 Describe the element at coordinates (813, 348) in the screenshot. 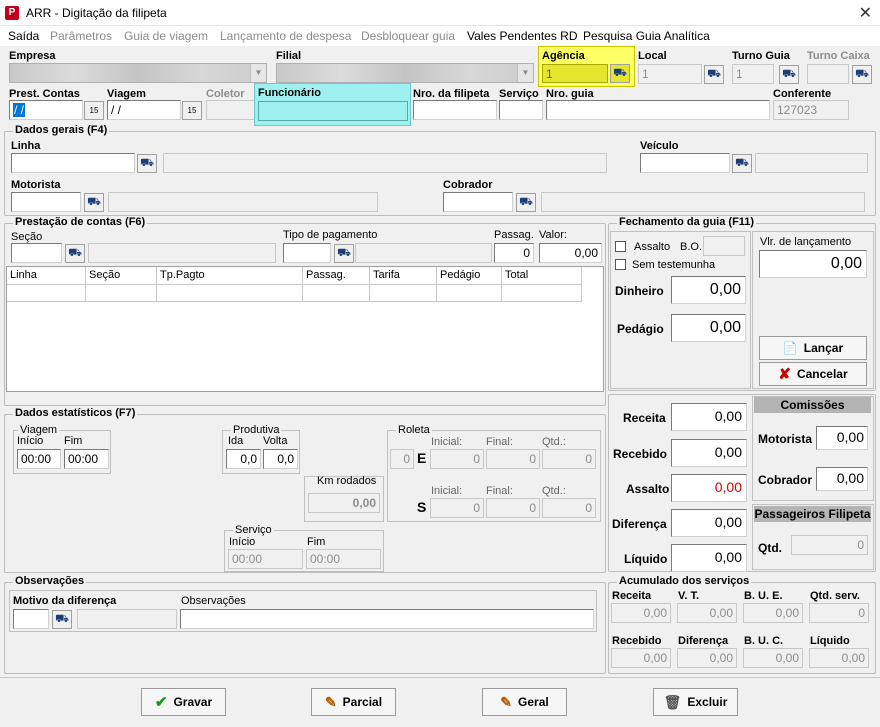

I see `lancar-button: 📄 Lançar` at that location.